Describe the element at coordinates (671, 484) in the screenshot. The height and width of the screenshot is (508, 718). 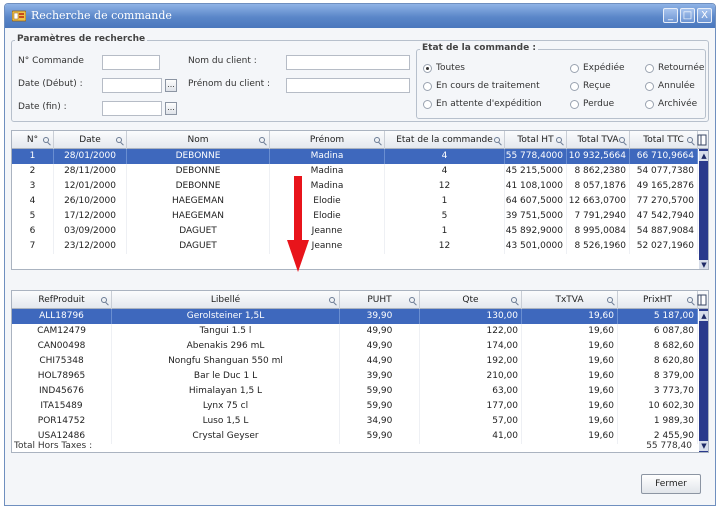
I see `close-form-button: Fermer` at that location.